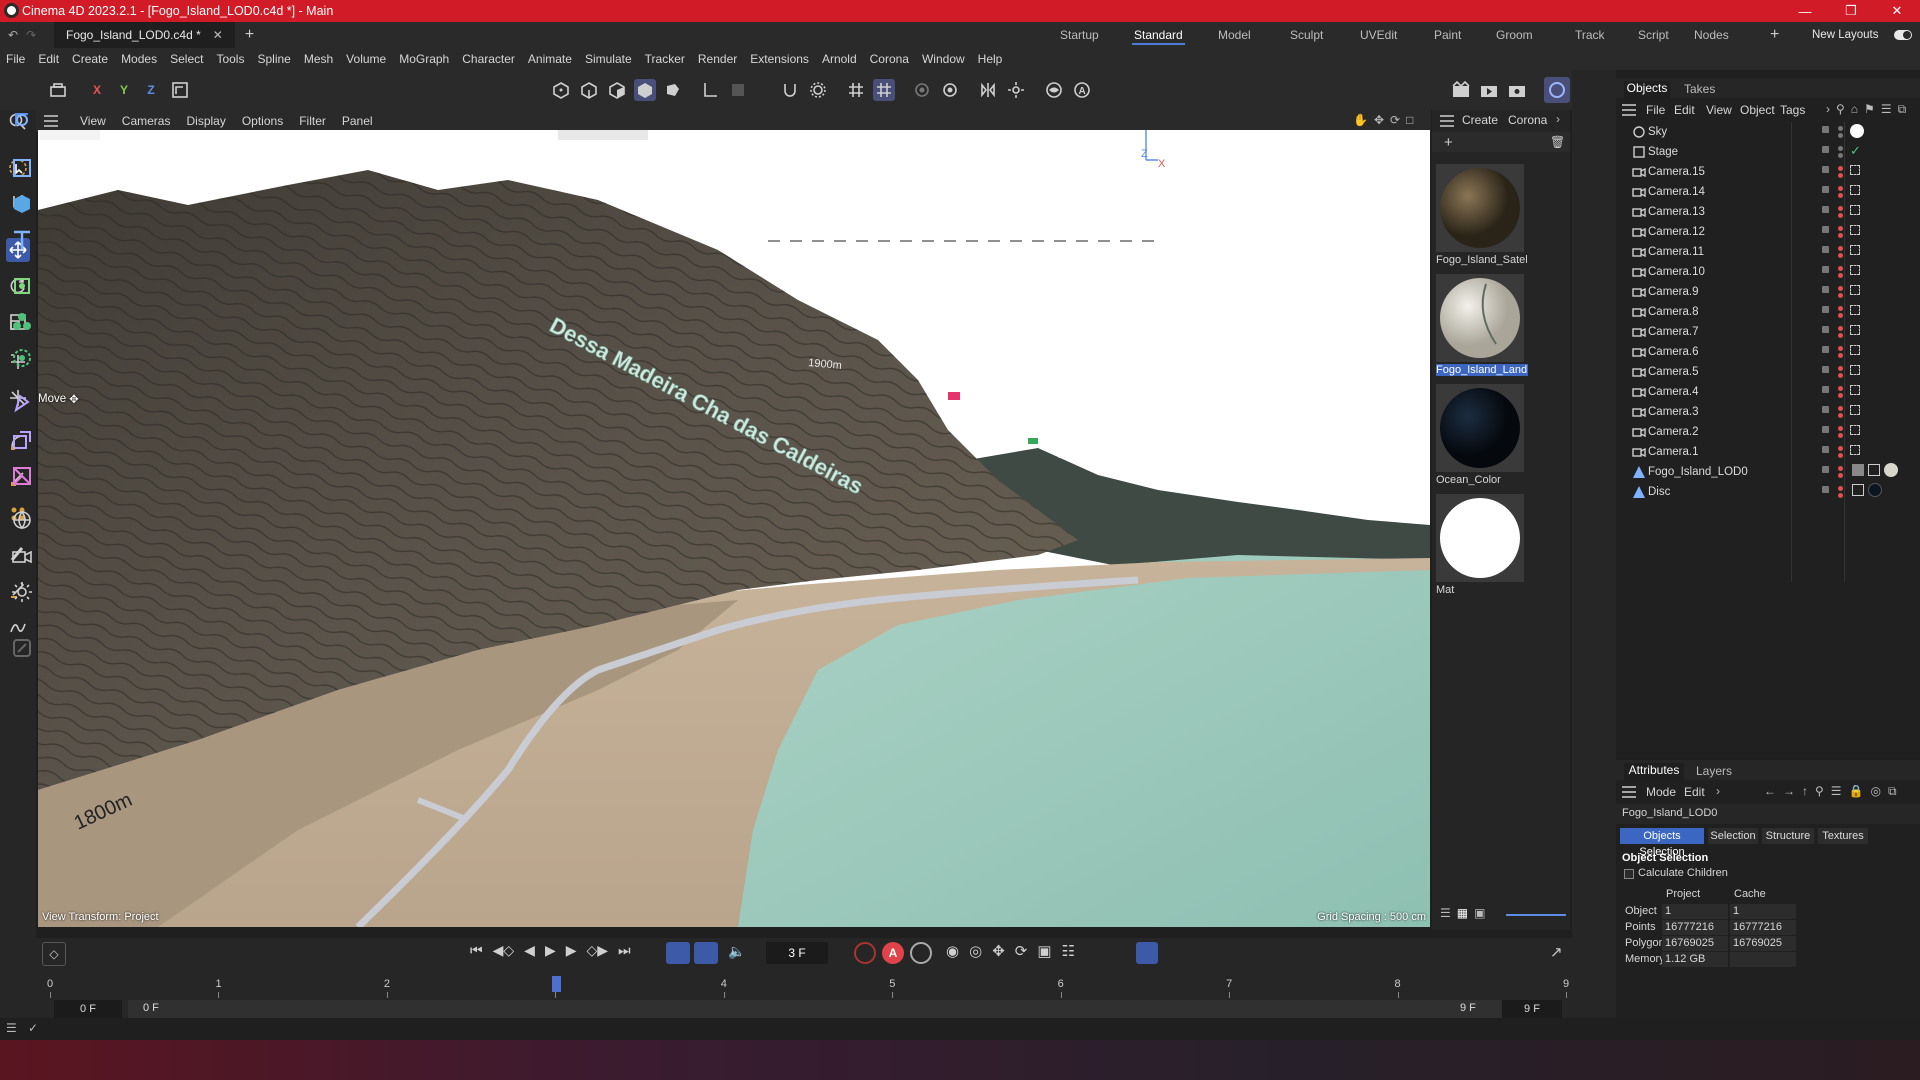 The image size is (1920, 1080). I want to click on uv-mode-icon, so click(673, 90).